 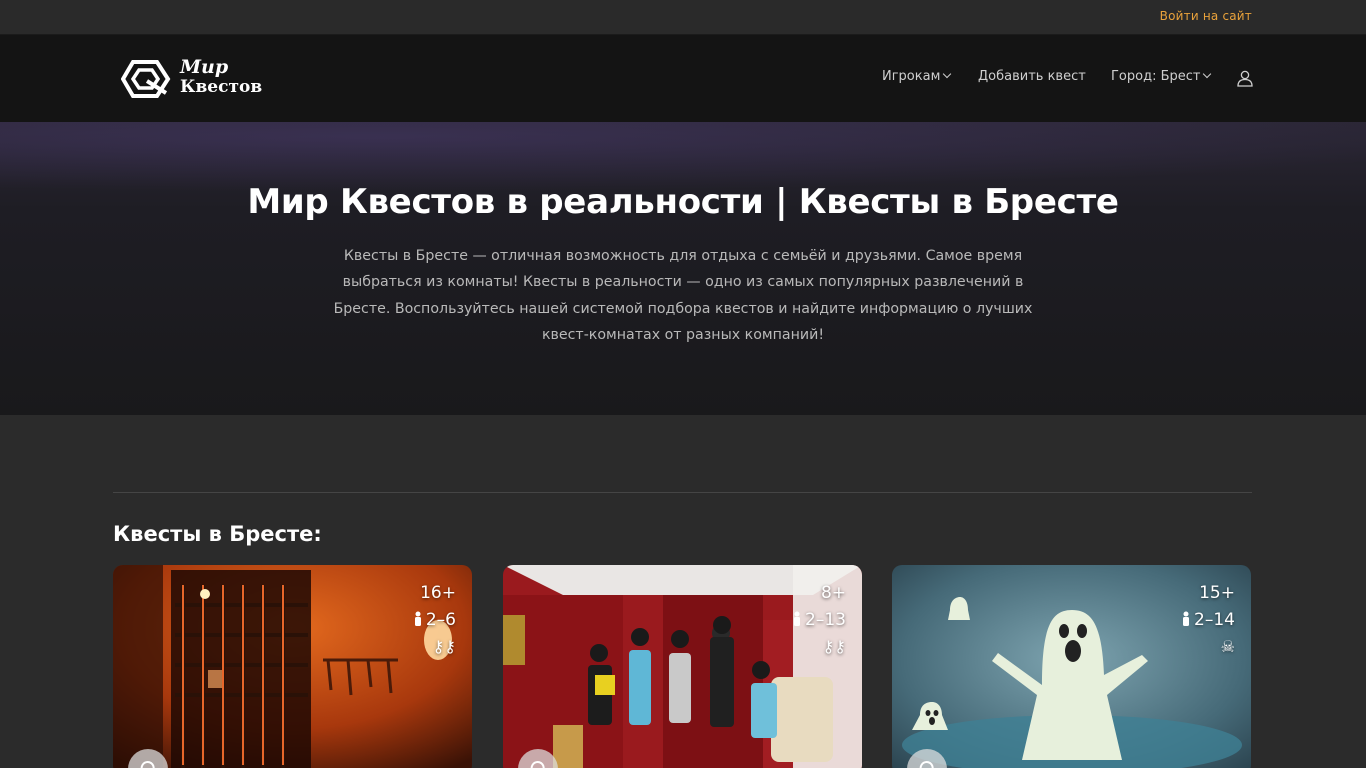 What do you see at coordinates (438, 593) in the screenshot?
I see `age-badge: 16+` at bounding box center [438, 593].